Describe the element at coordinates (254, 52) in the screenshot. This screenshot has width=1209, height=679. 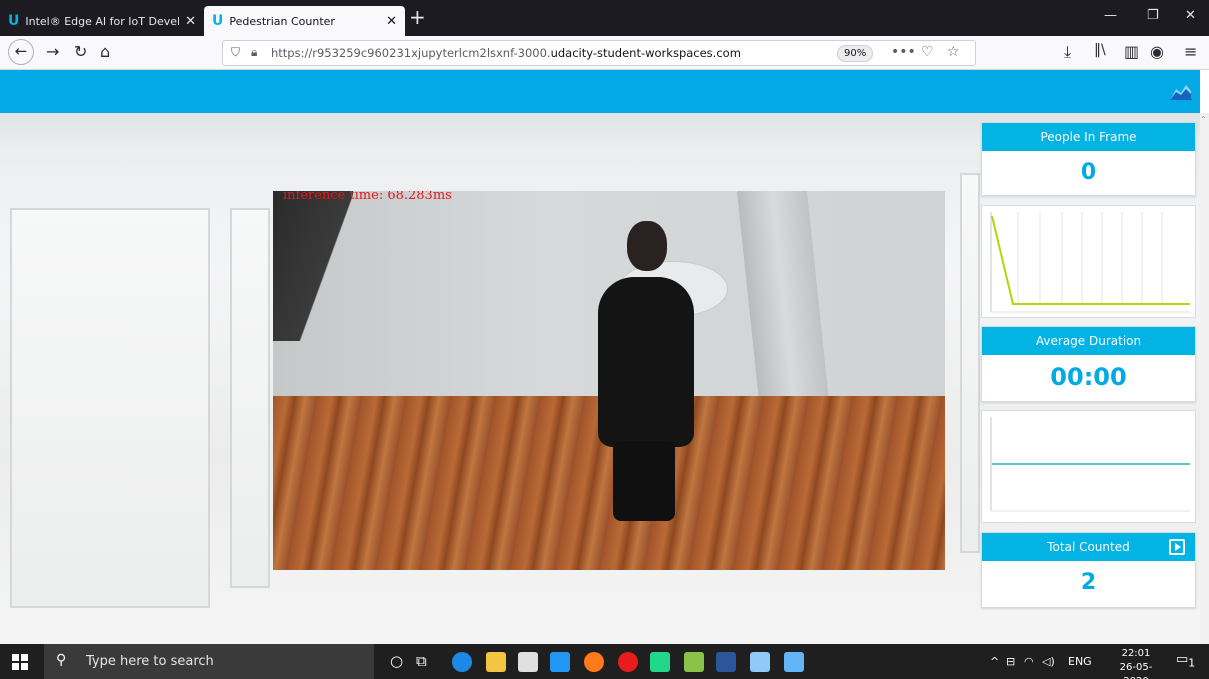
I see `lock-icon: 🔒︎` at that location.